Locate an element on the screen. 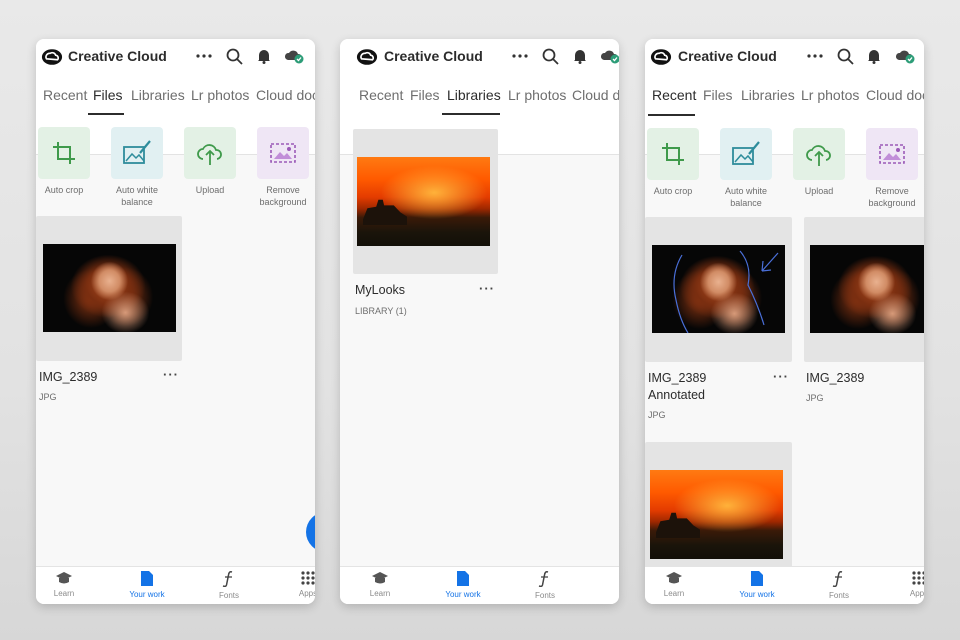 The image size is (960, 640). graduation-cap-icon is located at coordinates (380, 578).